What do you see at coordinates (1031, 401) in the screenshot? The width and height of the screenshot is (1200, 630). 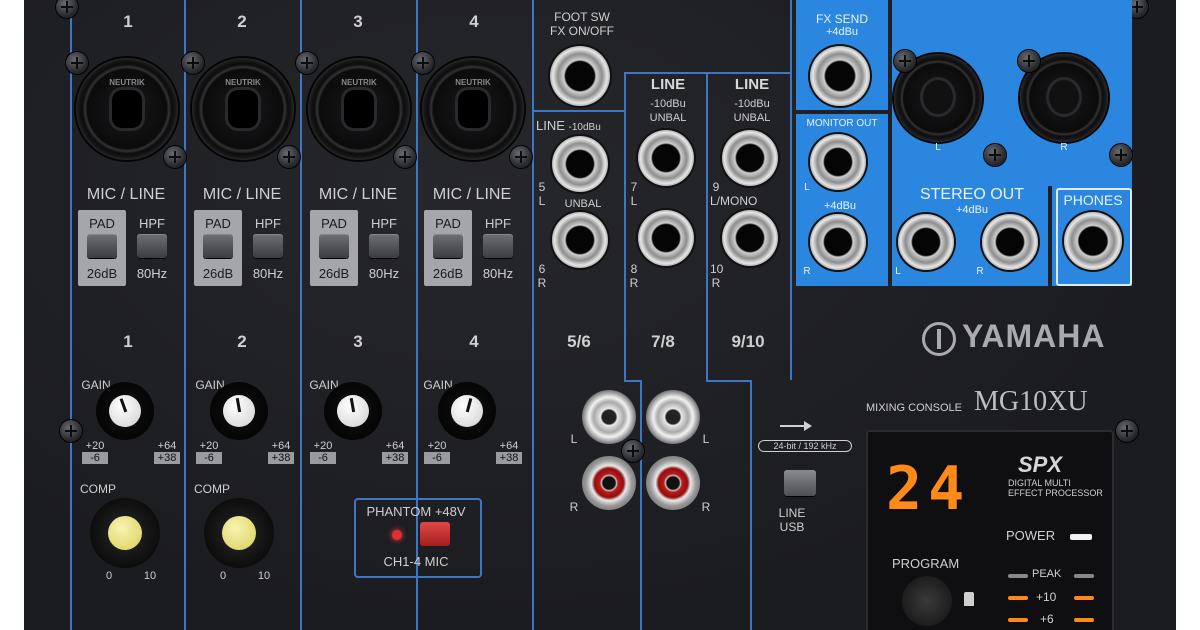 I see `model-name: MG10XU` at bounding box center [1031, 401].